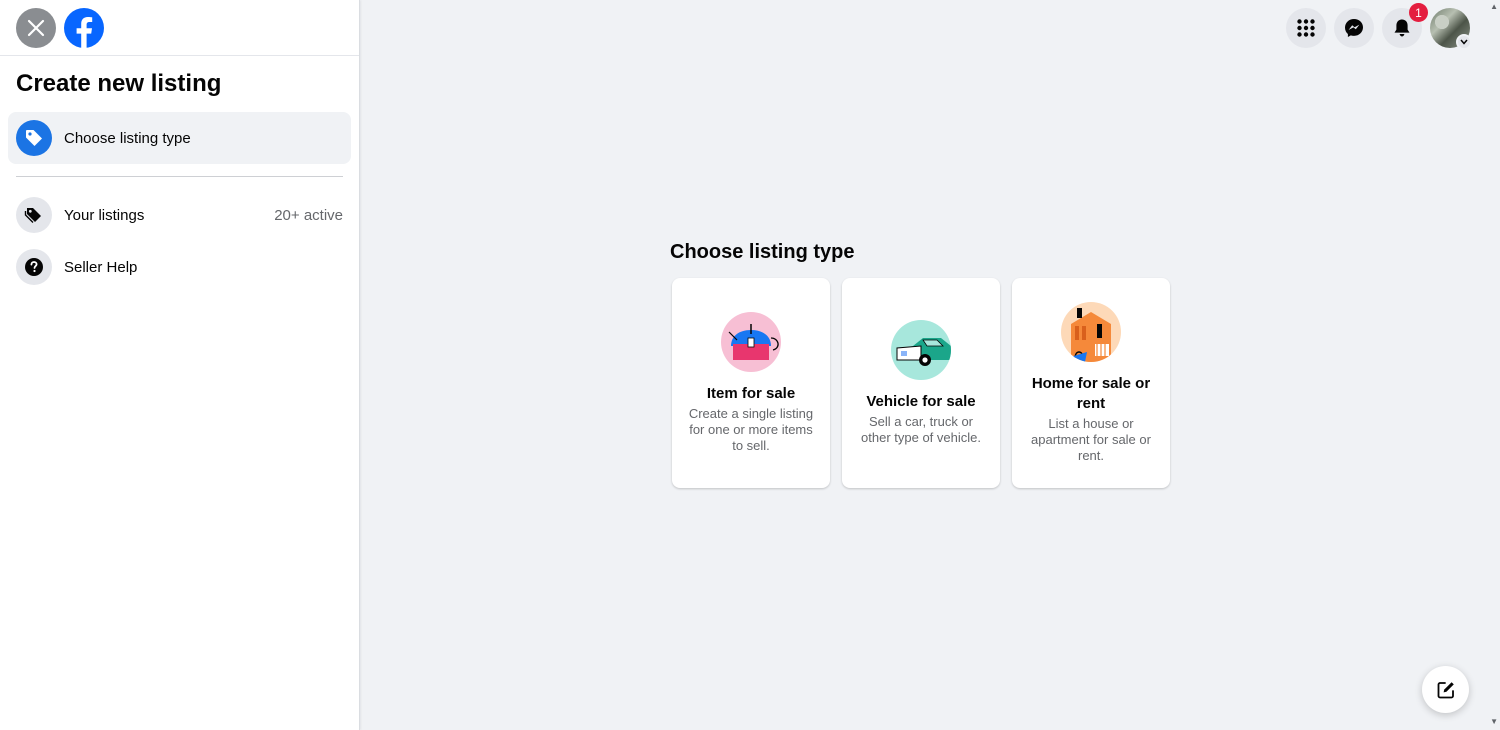 This screenshot has width=1500, height=730. Describe the element at coordinates (1402, 28) in the screenshot. I see `bell-icon` at that location.